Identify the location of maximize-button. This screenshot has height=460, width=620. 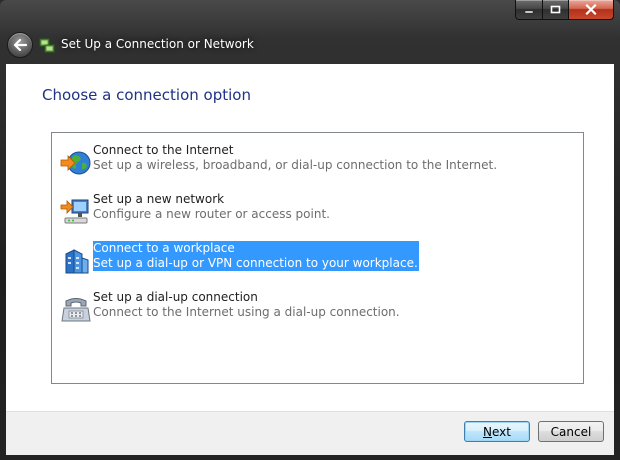
(556, 10).